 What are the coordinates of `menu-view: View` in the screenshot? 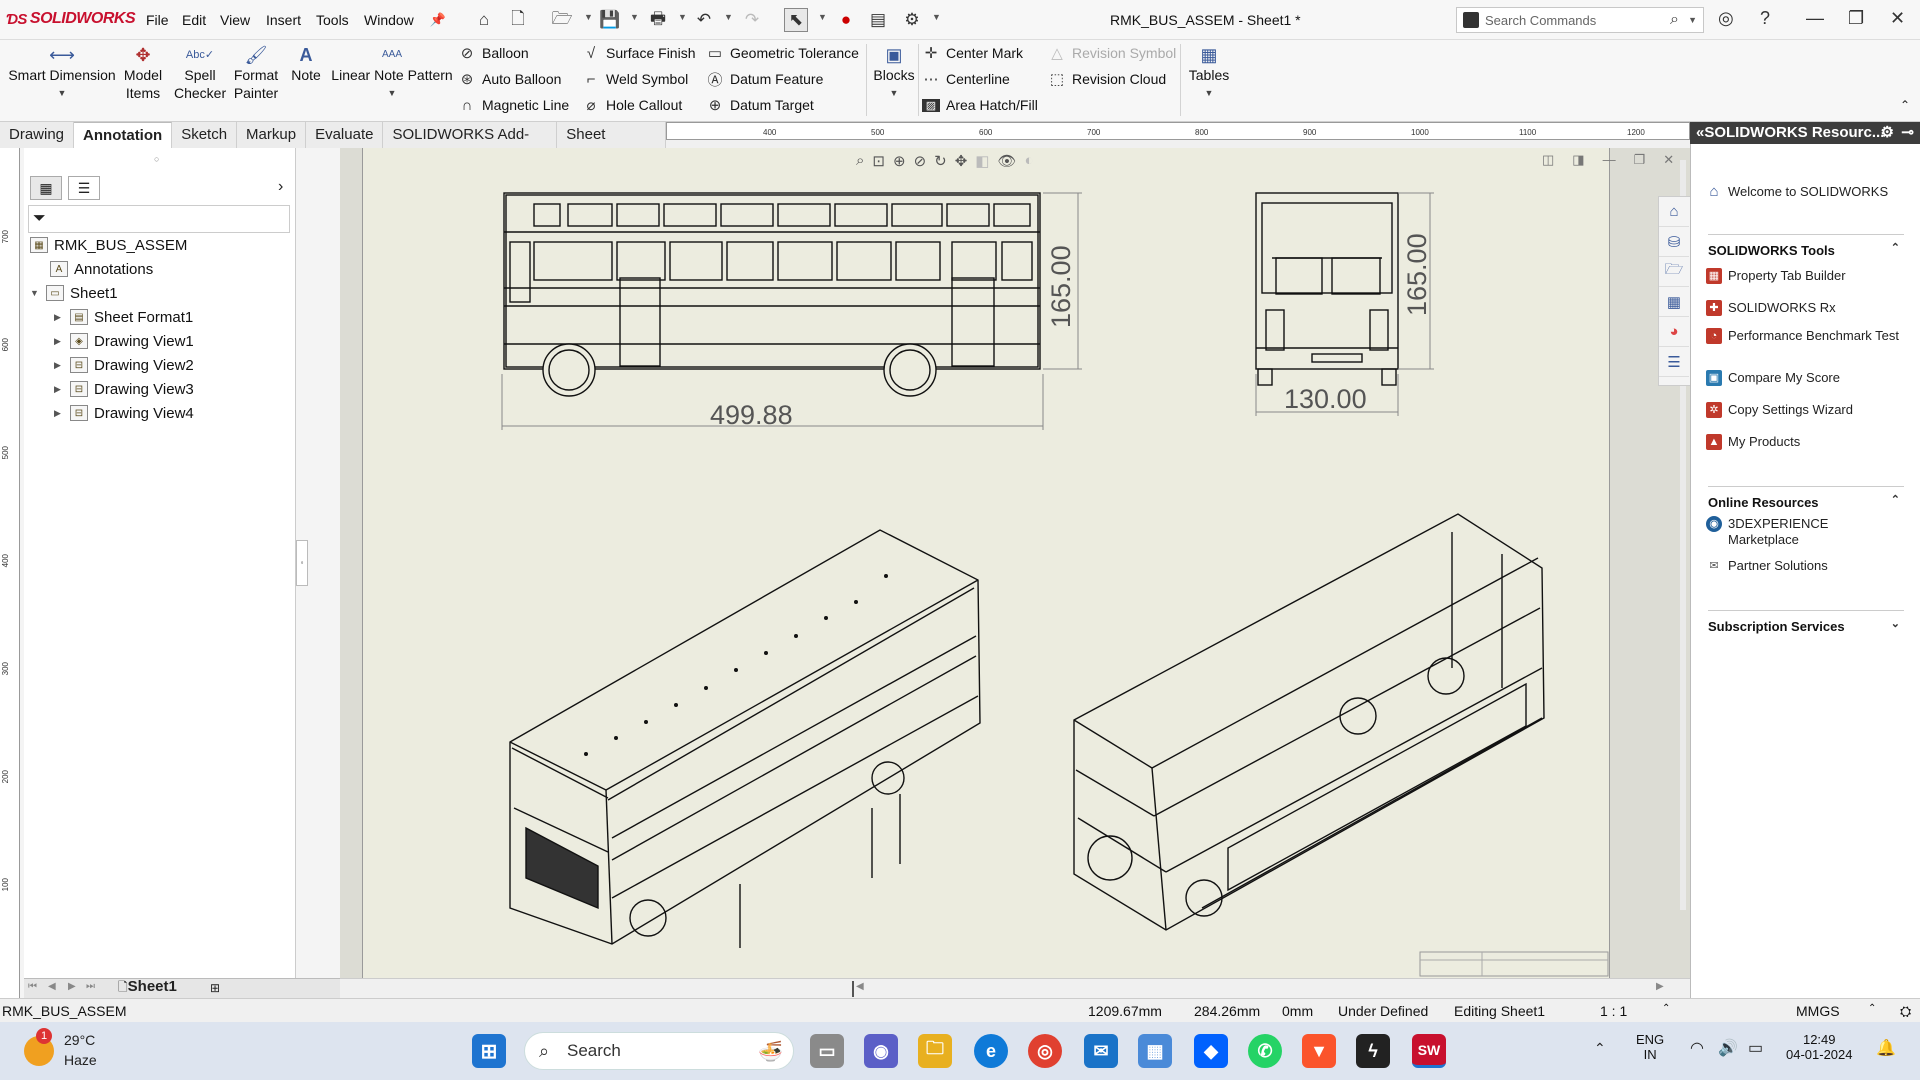 It's located at (235, 20).